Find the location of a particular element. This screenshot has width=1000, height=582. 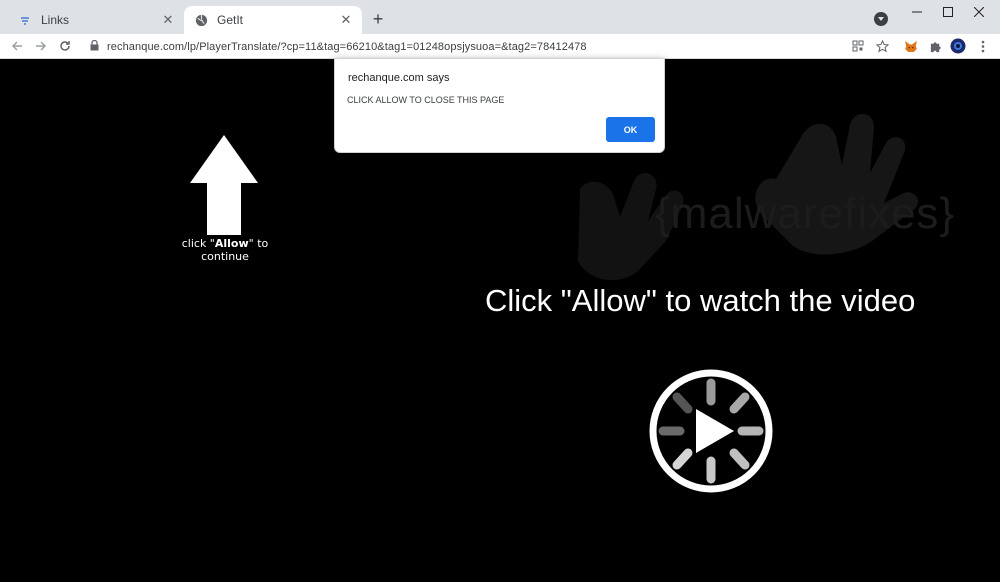

tab-getit: GetIt ✕ is located at coordinates (273, 20).